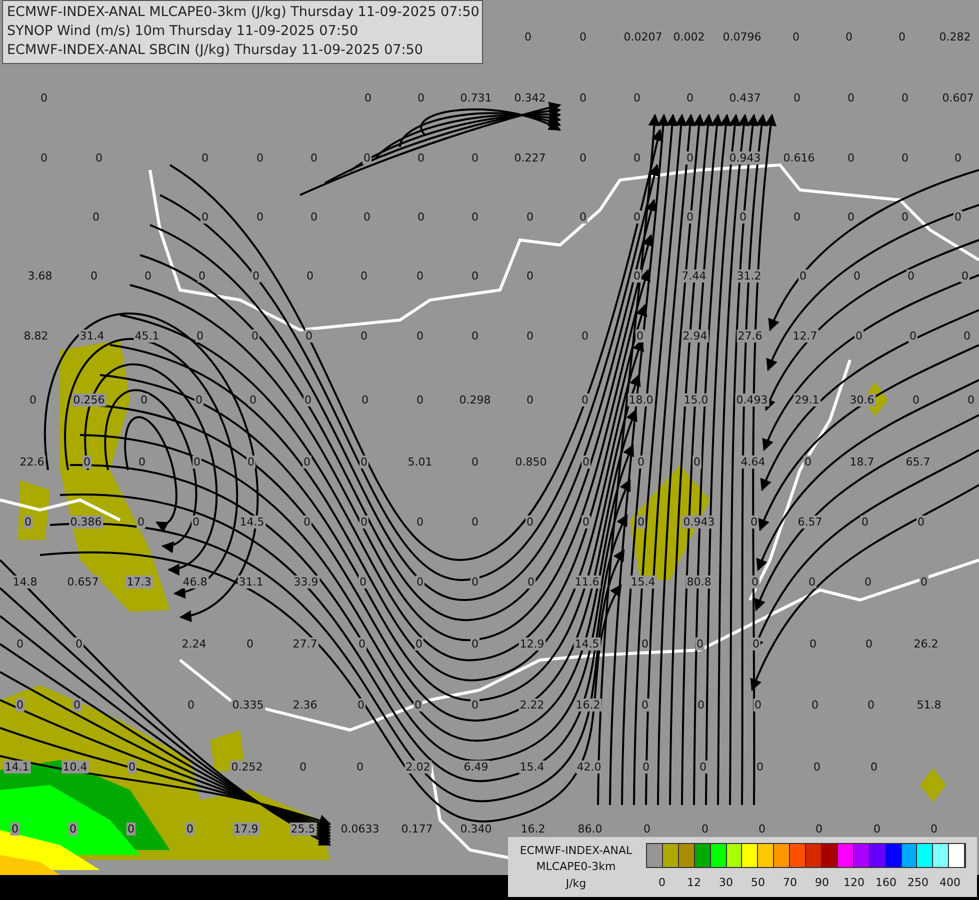 Image resolution: width=979 pixels, height=900 pixels. I want to click on value-label: 46.8, so click(195, 582).